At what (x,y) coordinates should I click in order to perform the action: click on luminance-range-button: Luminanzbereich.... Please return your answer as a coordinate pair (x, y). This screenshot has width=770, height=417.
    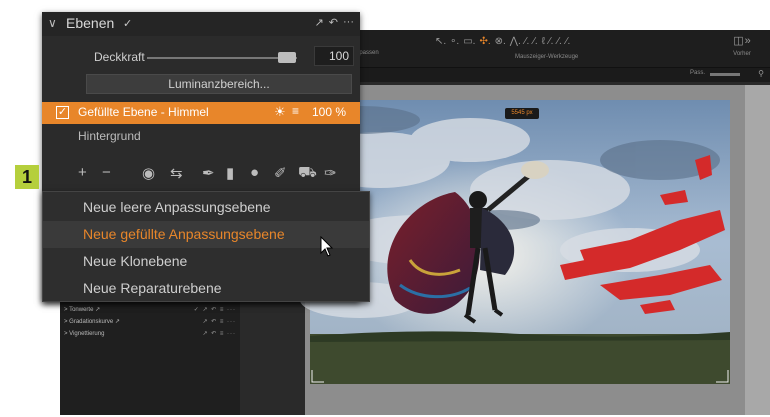
    Looking at the image, I should click on (219, 84).